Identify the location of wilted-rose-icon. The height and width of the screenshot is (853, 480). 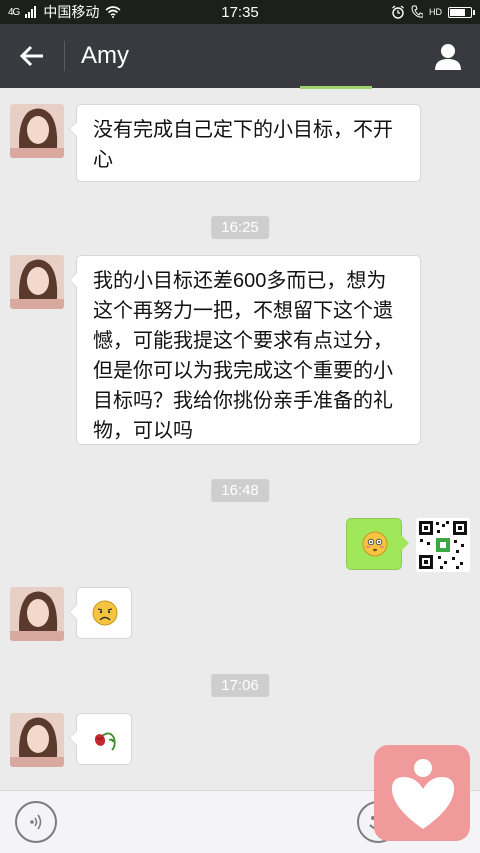
(105, 741).